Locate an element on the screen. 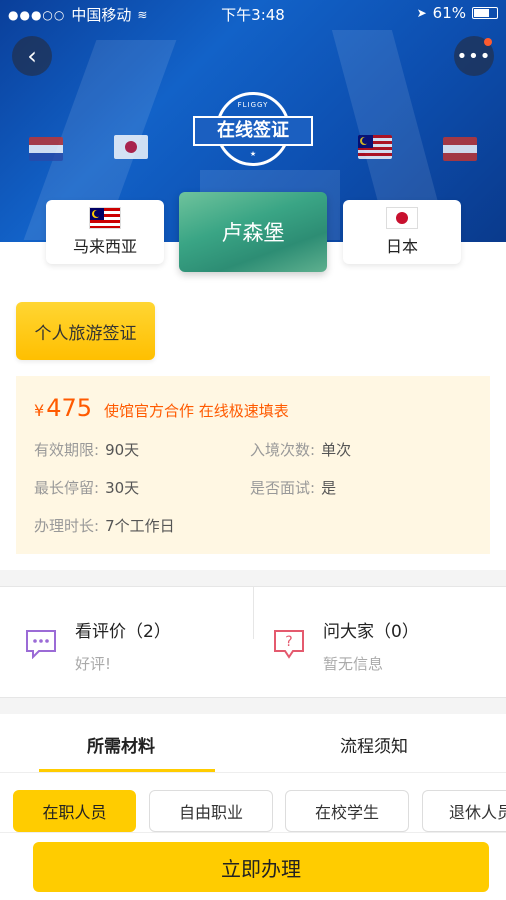 The image size is (506, 900). price-tagline: 使馆官方合作 在线极速填表 is located at coordinates (196, 411).